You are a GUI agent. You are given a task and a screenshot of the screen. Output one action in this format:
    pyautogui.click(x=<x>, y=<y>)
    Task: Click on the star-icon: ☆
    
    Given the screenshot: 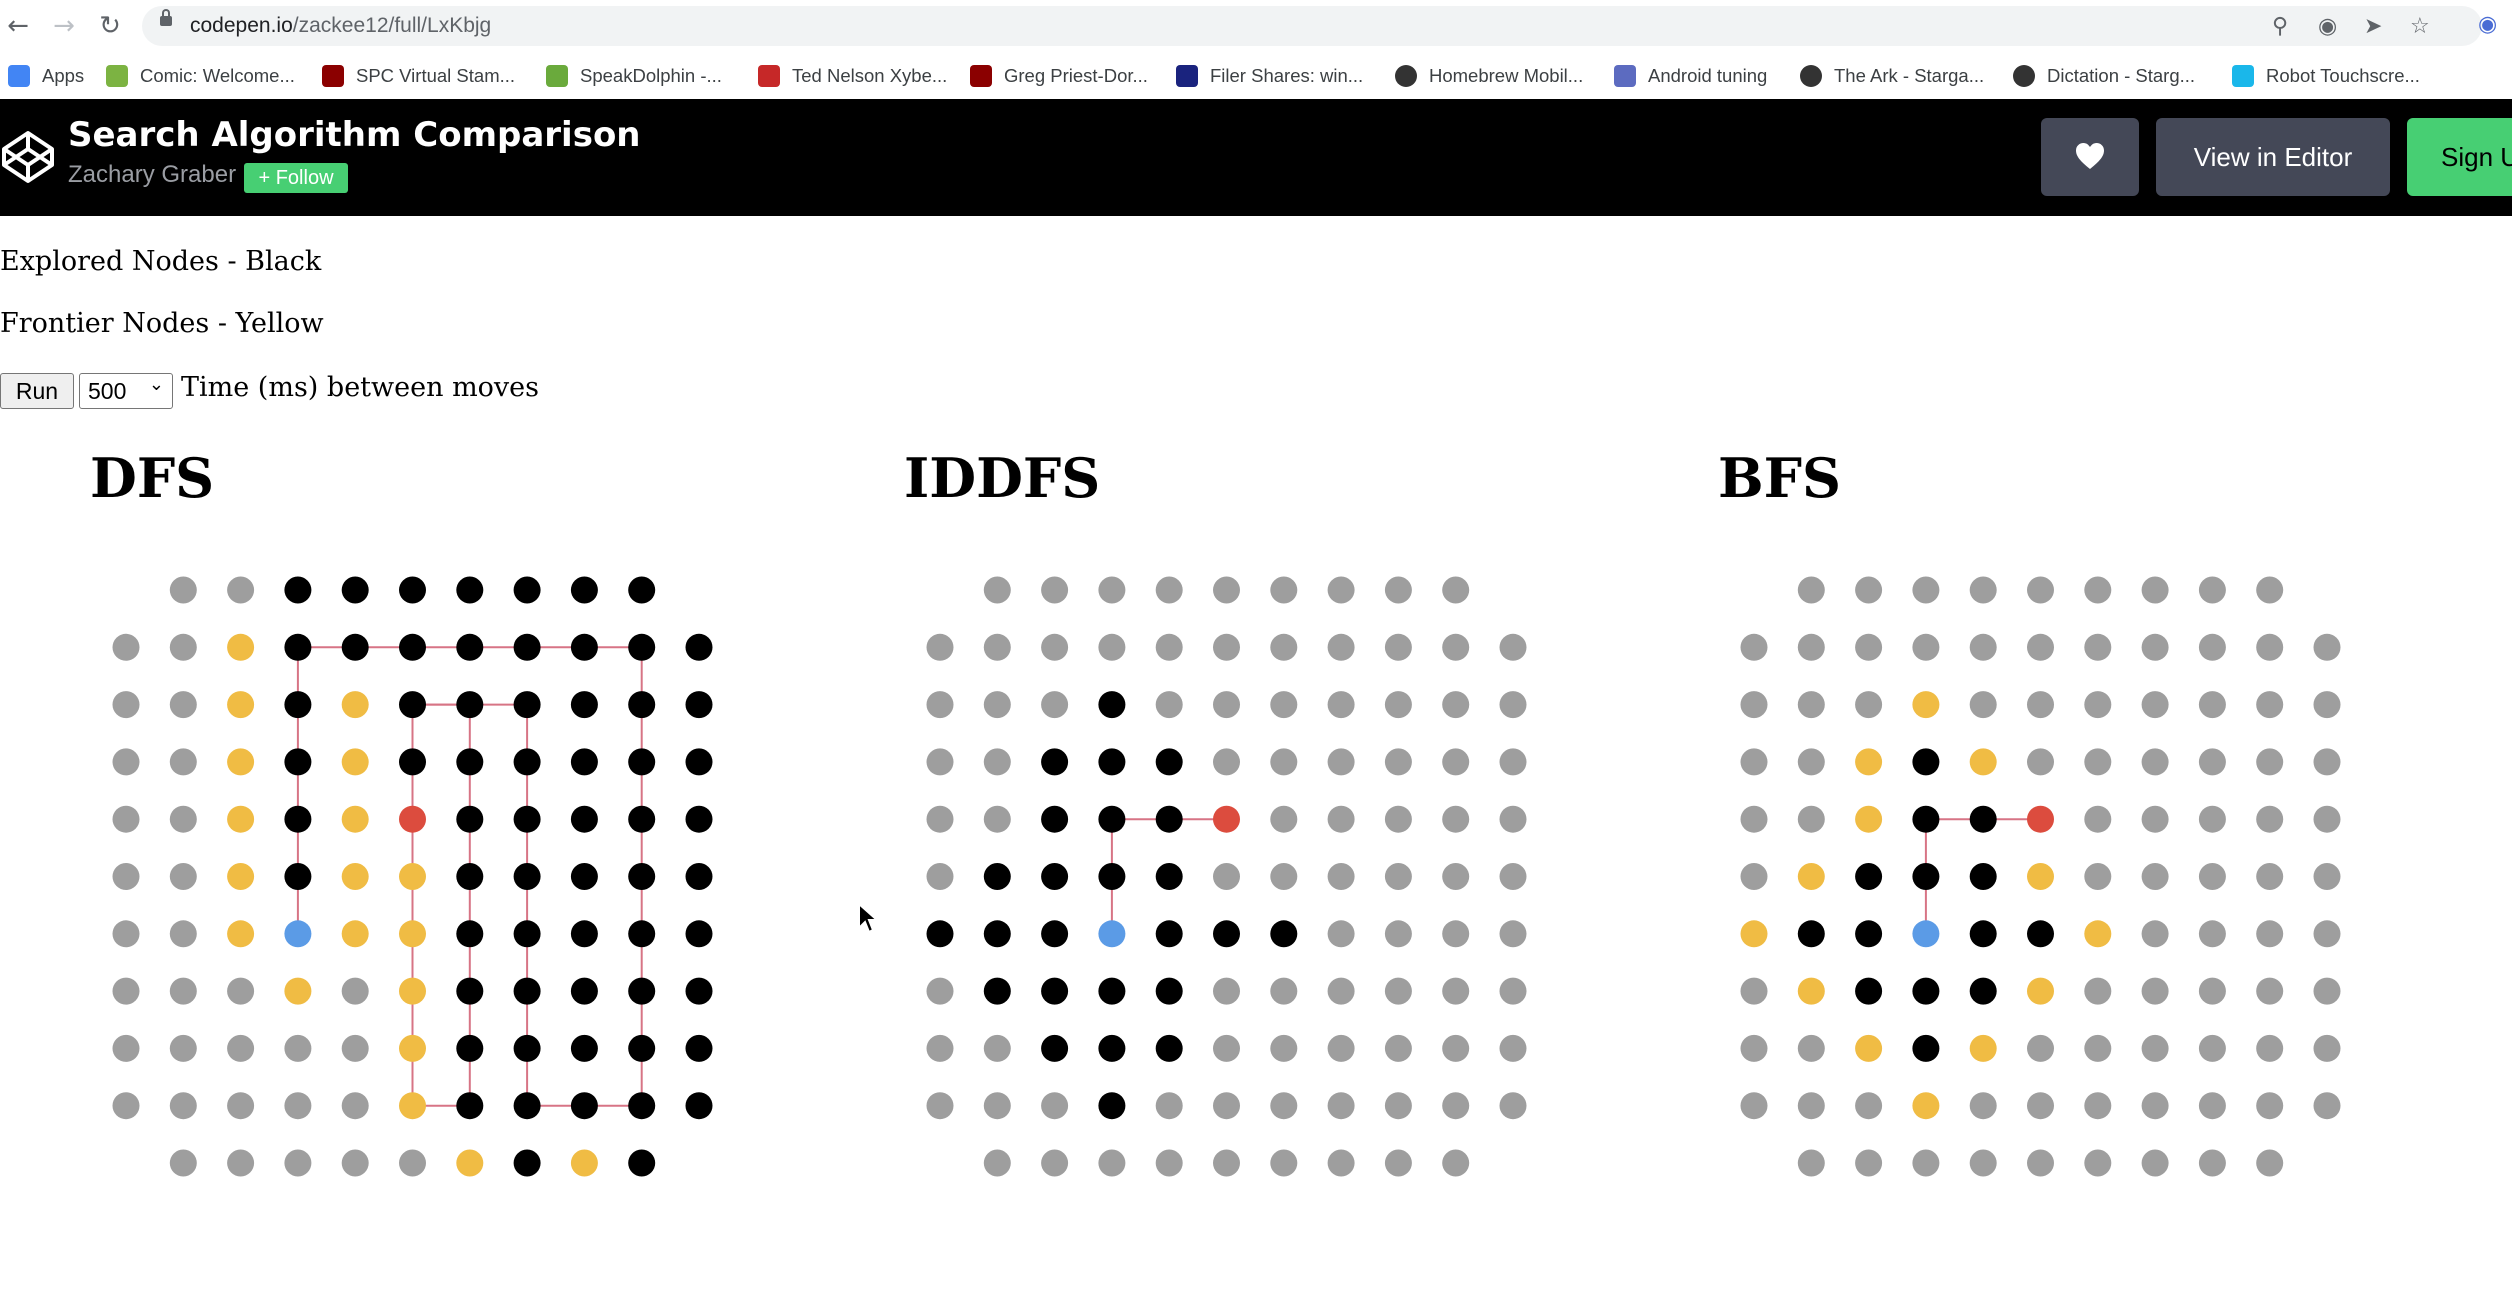 What is the action you would take?
    pyautogui.click(x=2420, y=26)
    